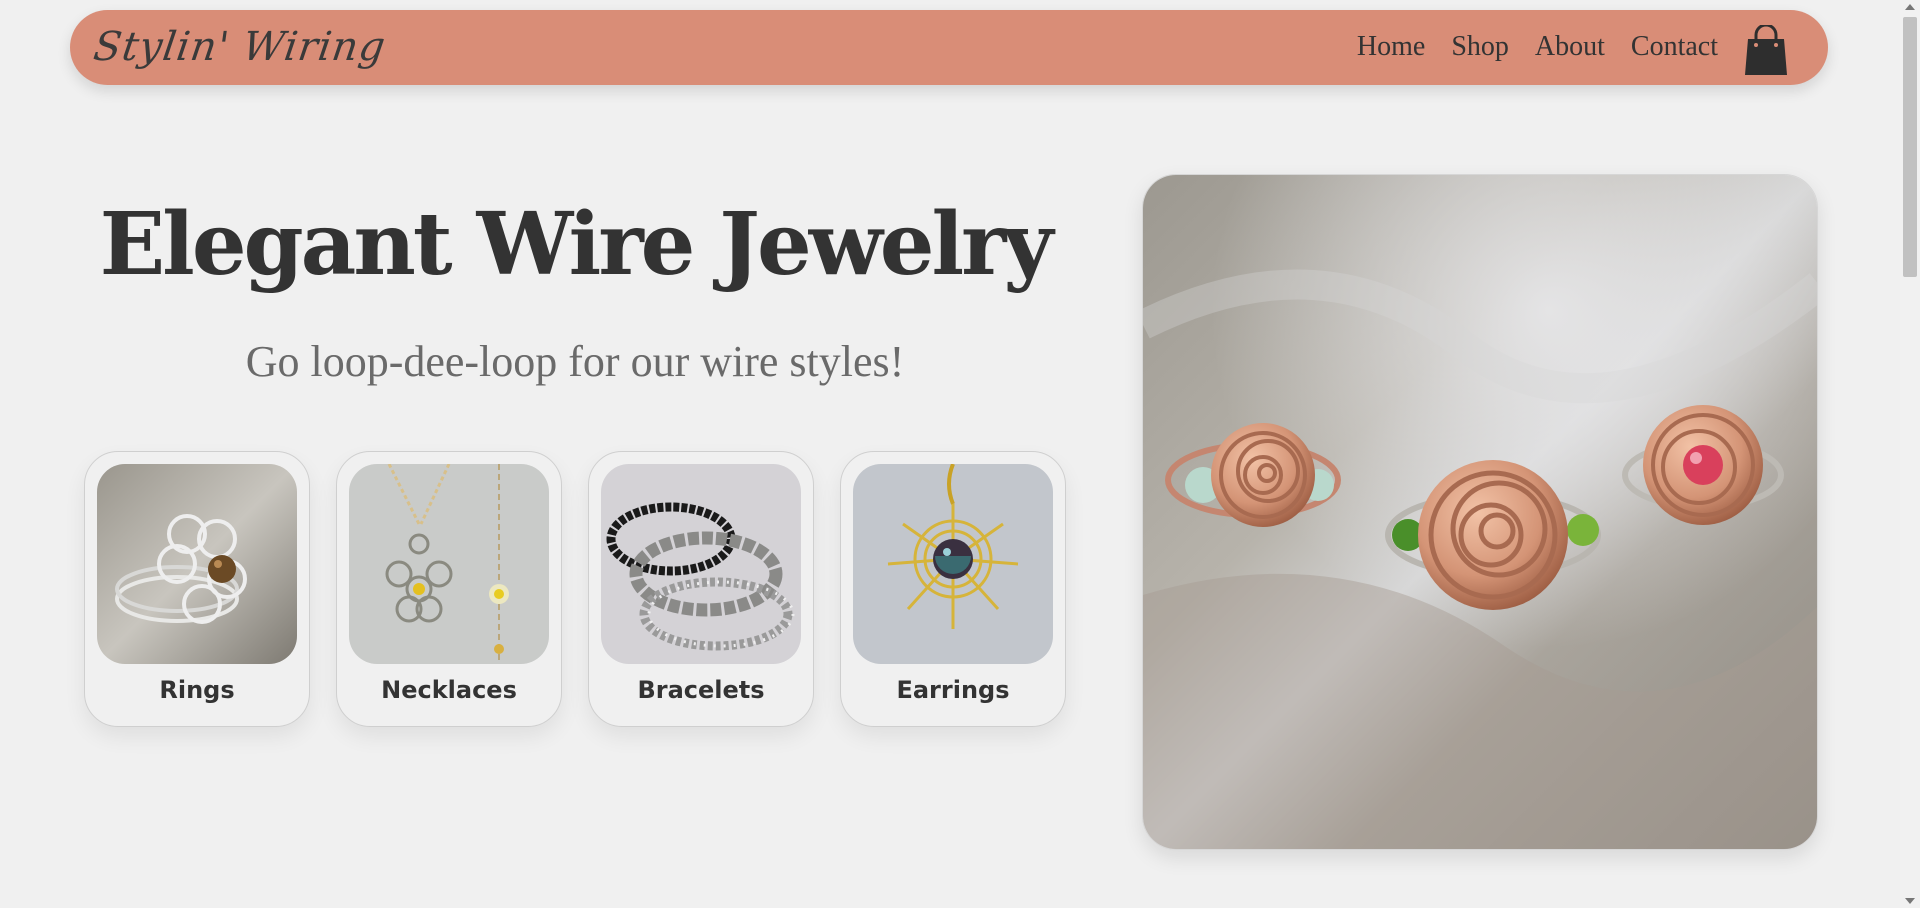 The image size is (1920, 908). I want to click on category-label-bracelets: Bracelets, so click(701, 690).